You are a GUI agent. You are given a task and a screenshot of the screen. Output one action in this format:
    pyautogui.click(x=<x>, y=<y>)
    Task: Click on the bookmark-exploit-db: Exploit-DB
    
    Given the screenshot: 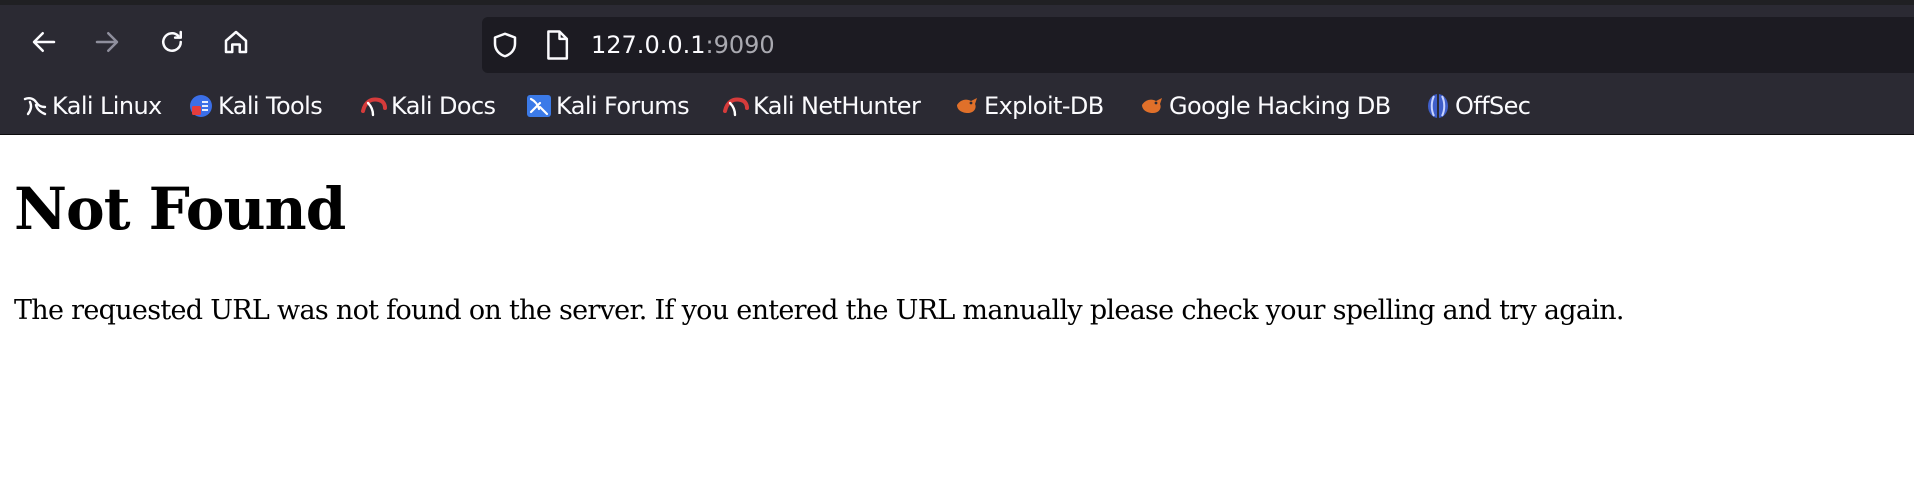 What is the action you would take?
    pyautogui.click(x=1029, y=106)
    